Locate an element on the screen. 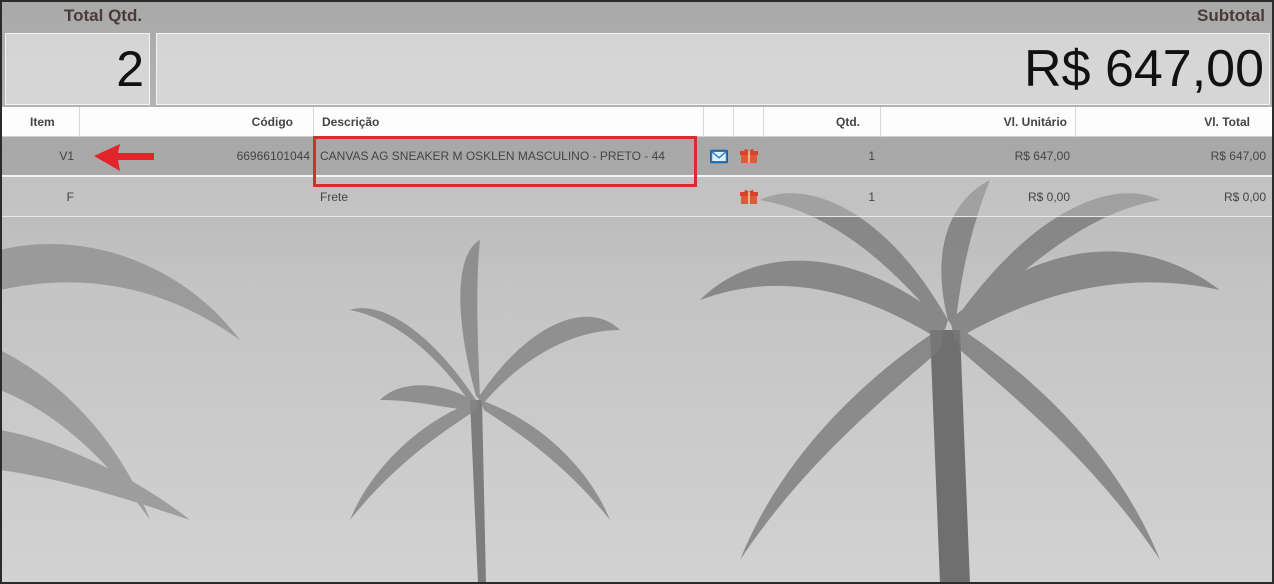 The image size is (1274, 584). subtotal-value: R$ 647,00 is located at coordinates (713, 69).